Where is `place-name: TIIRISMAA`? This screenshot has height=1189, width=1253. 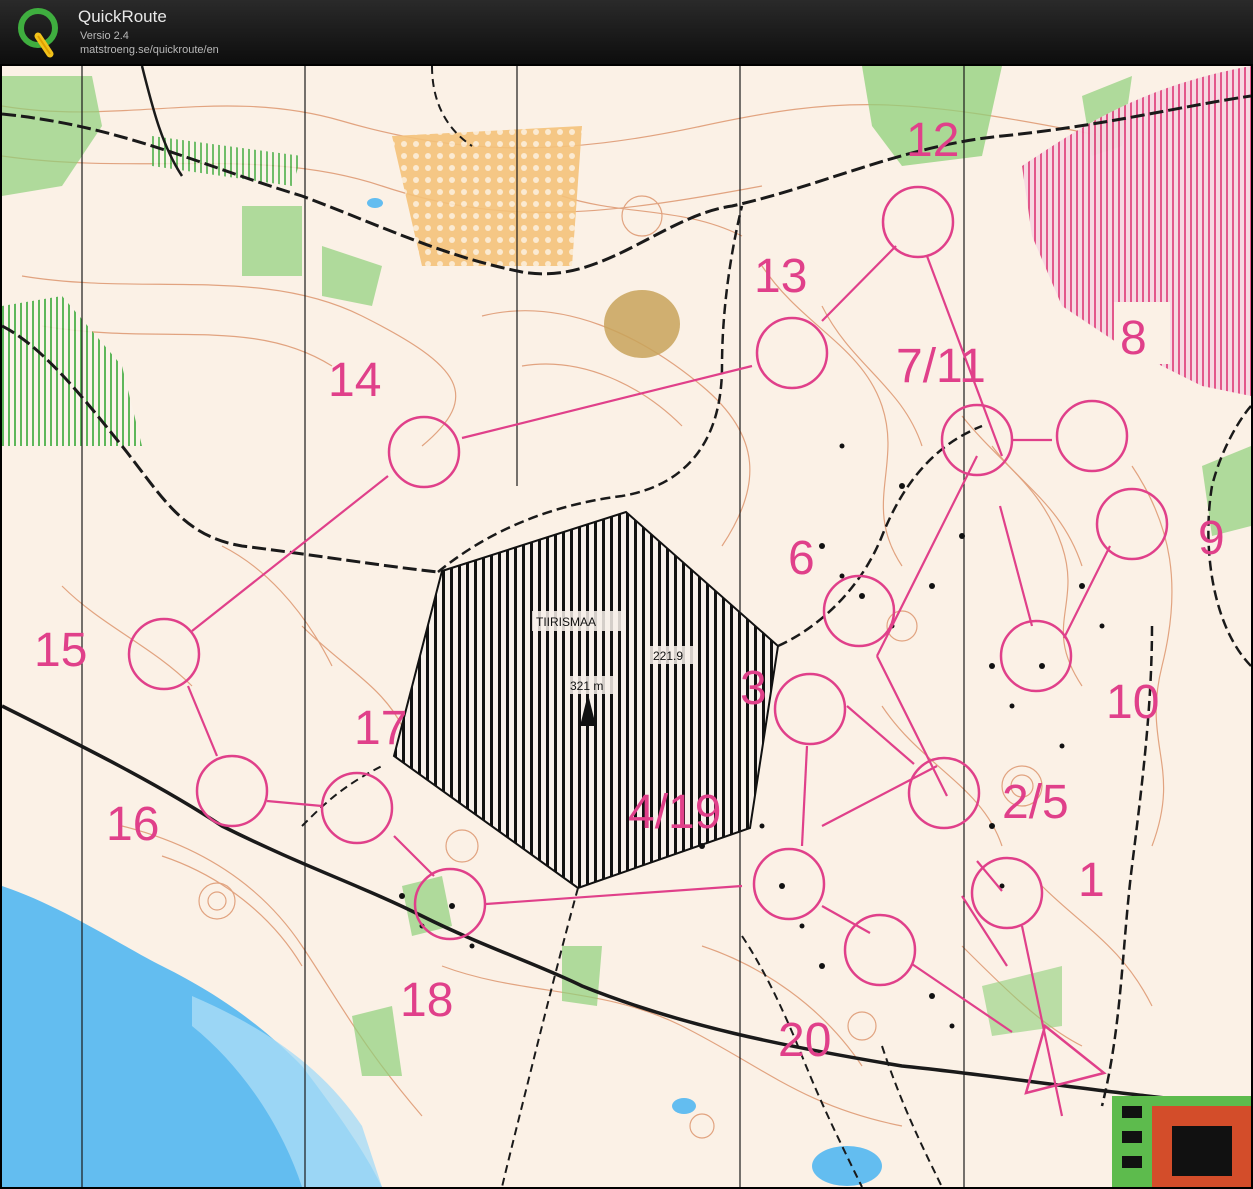 place-name: TIIRISMAA is located at coordinates (566, 622).